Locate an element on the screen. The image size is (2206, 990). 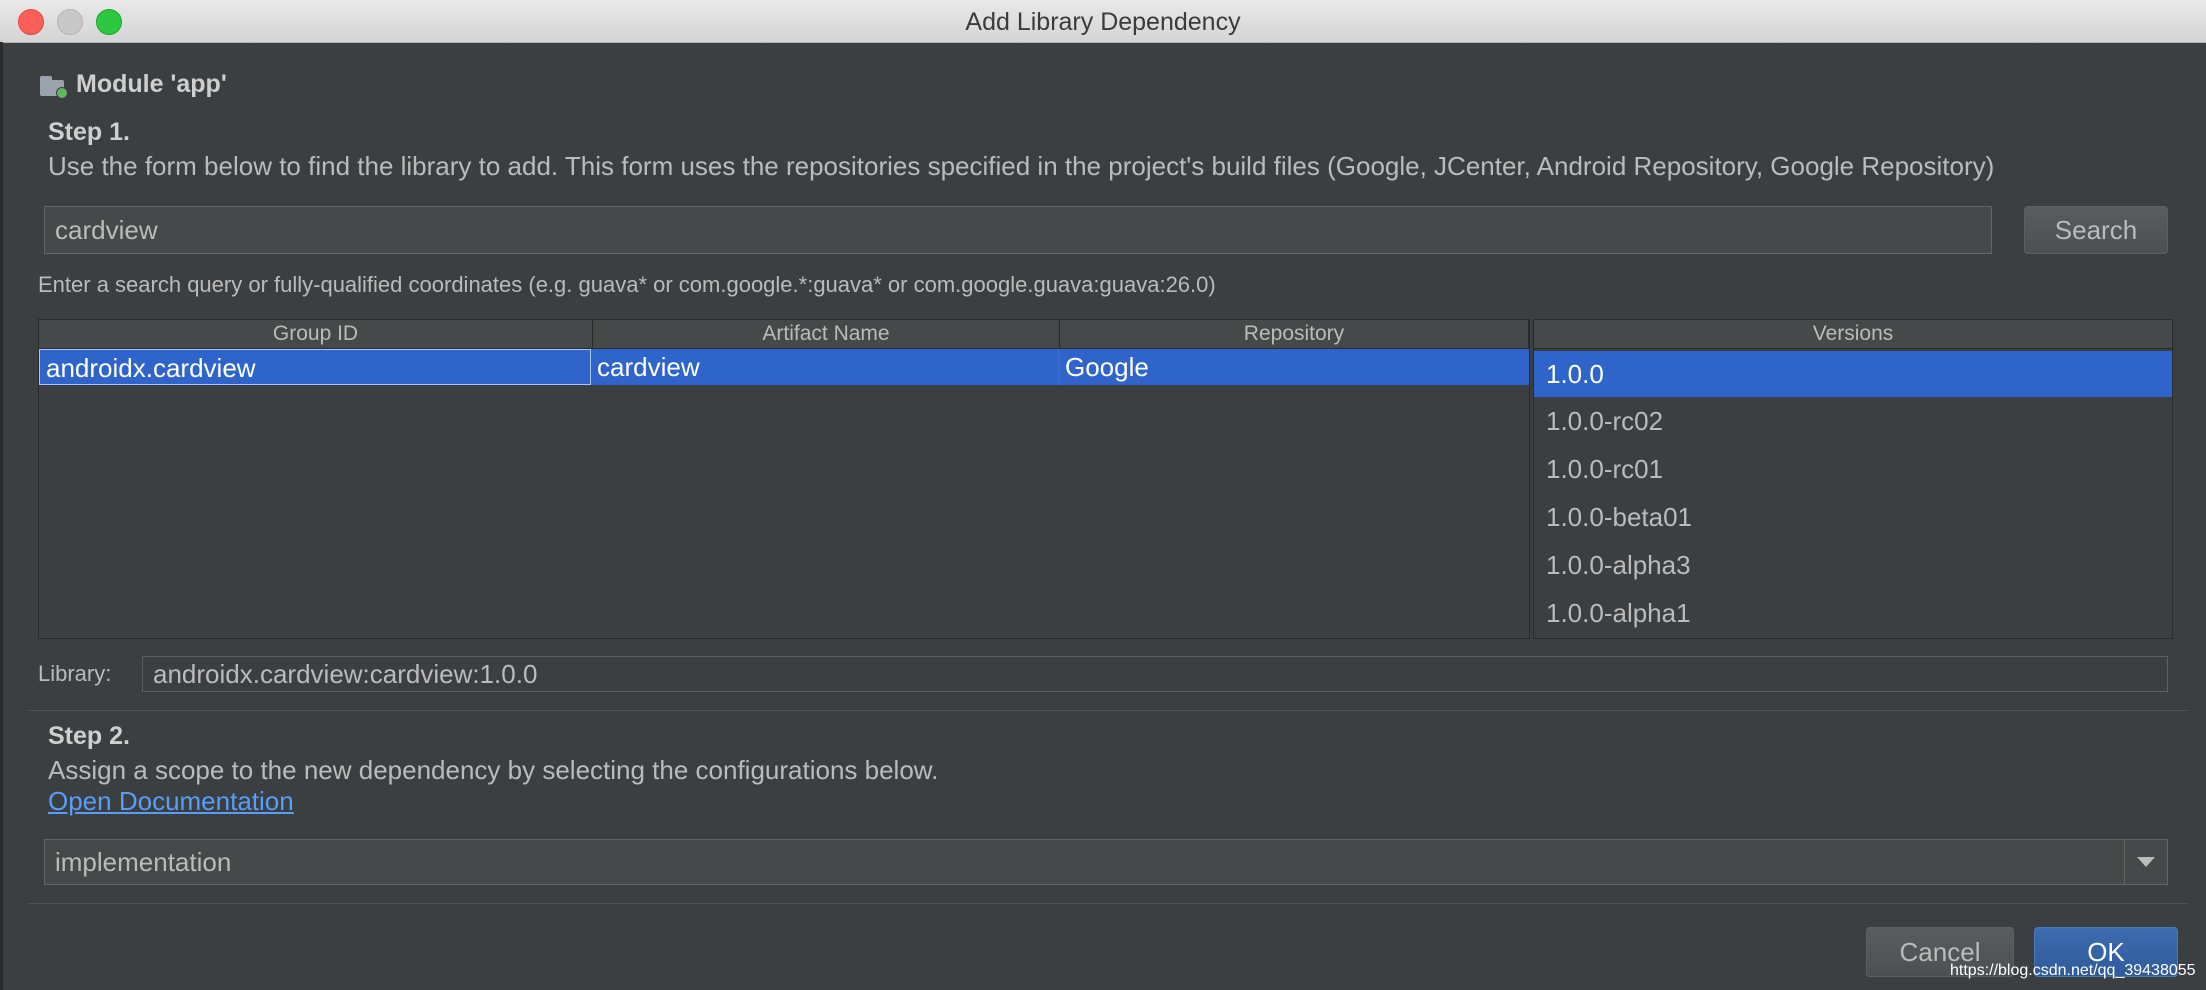
version-item: 1.0.0-alpha3 is located at coordinates (1853, 565).